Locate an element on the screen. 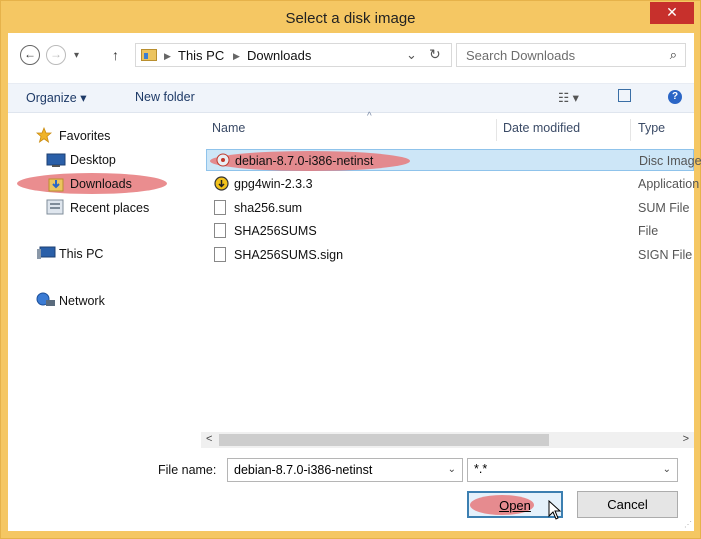 The height and width of the screenshot is (539, 701). downloads-icon is located at coordinates (56, 185).